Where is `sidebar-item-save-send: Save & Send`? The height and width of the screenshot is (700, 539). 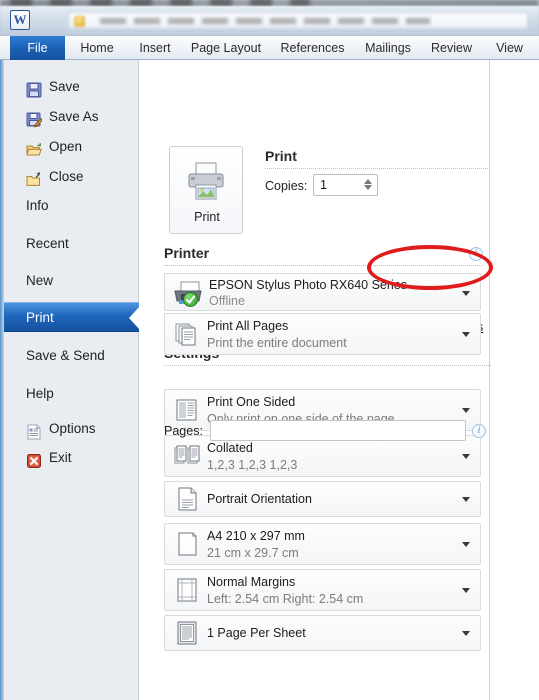
sidebar-item-save-send: Save & Send is located at coordinates (71, 356).